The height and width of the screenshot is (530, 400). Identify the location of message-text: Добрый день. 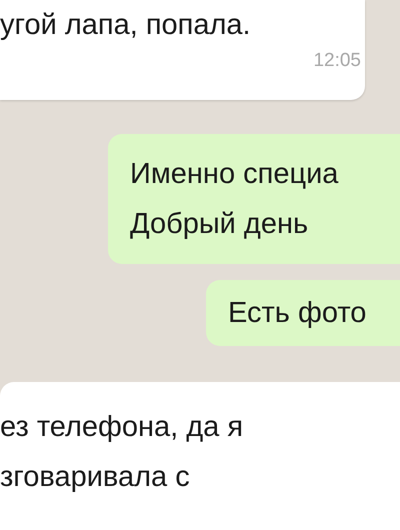
(220, 224).